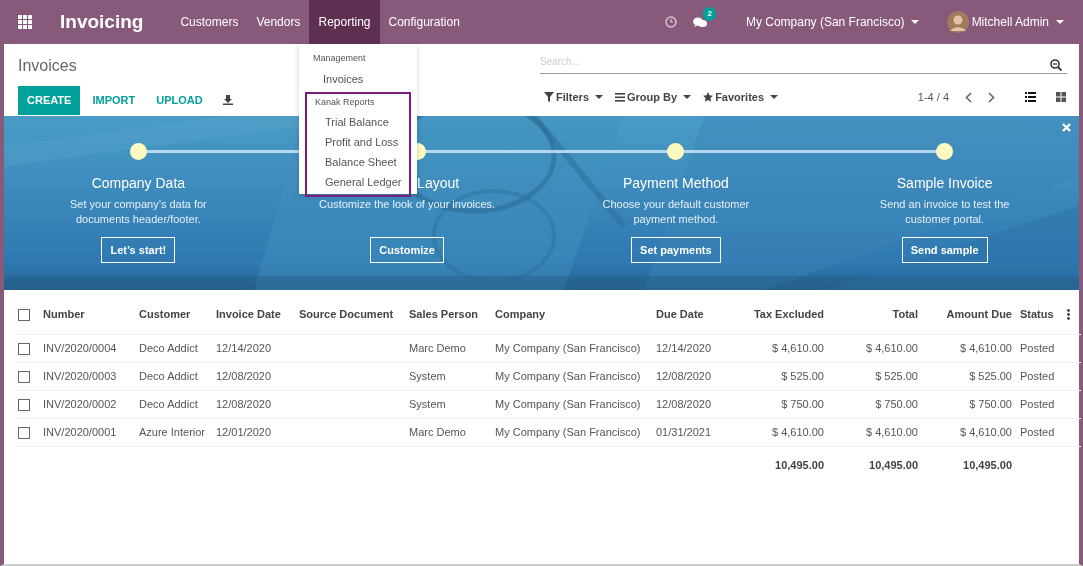 The height and width of the screenshot is (566, 1083). I want to click on step-description: Send an invoice to test the customer portal., so click(944, 212).